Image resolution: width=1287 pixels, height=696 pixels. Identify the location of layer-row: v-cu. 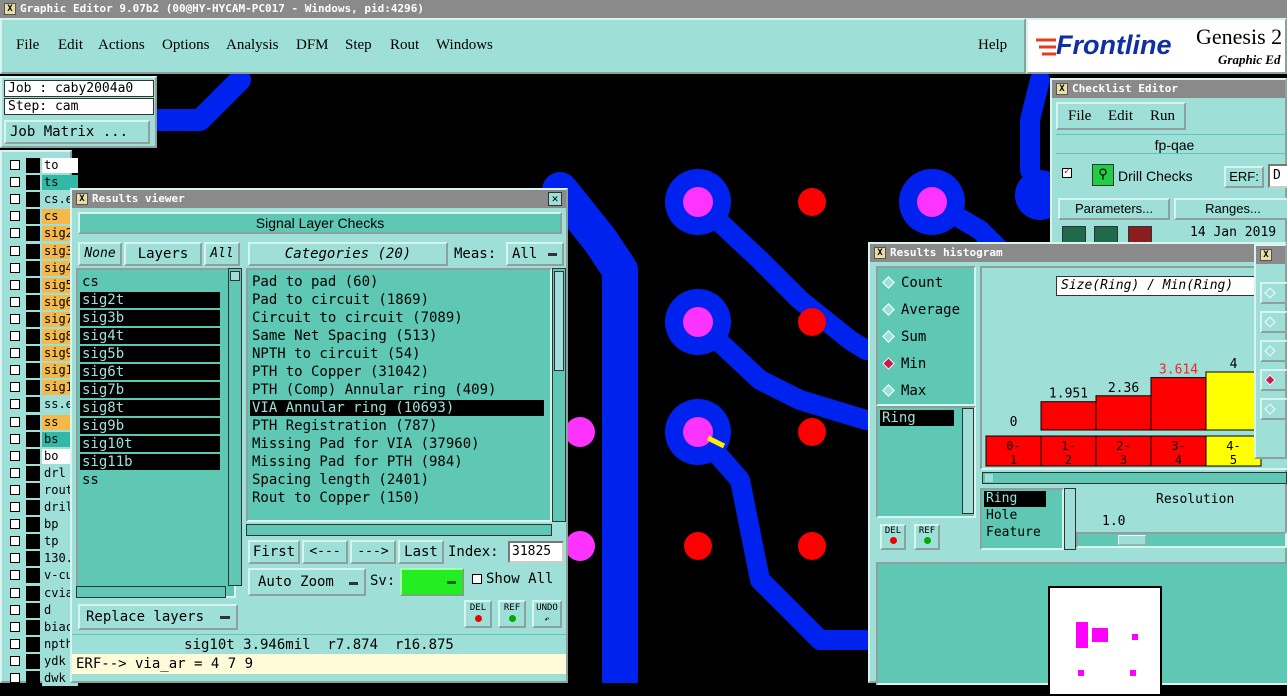
(43, 576).